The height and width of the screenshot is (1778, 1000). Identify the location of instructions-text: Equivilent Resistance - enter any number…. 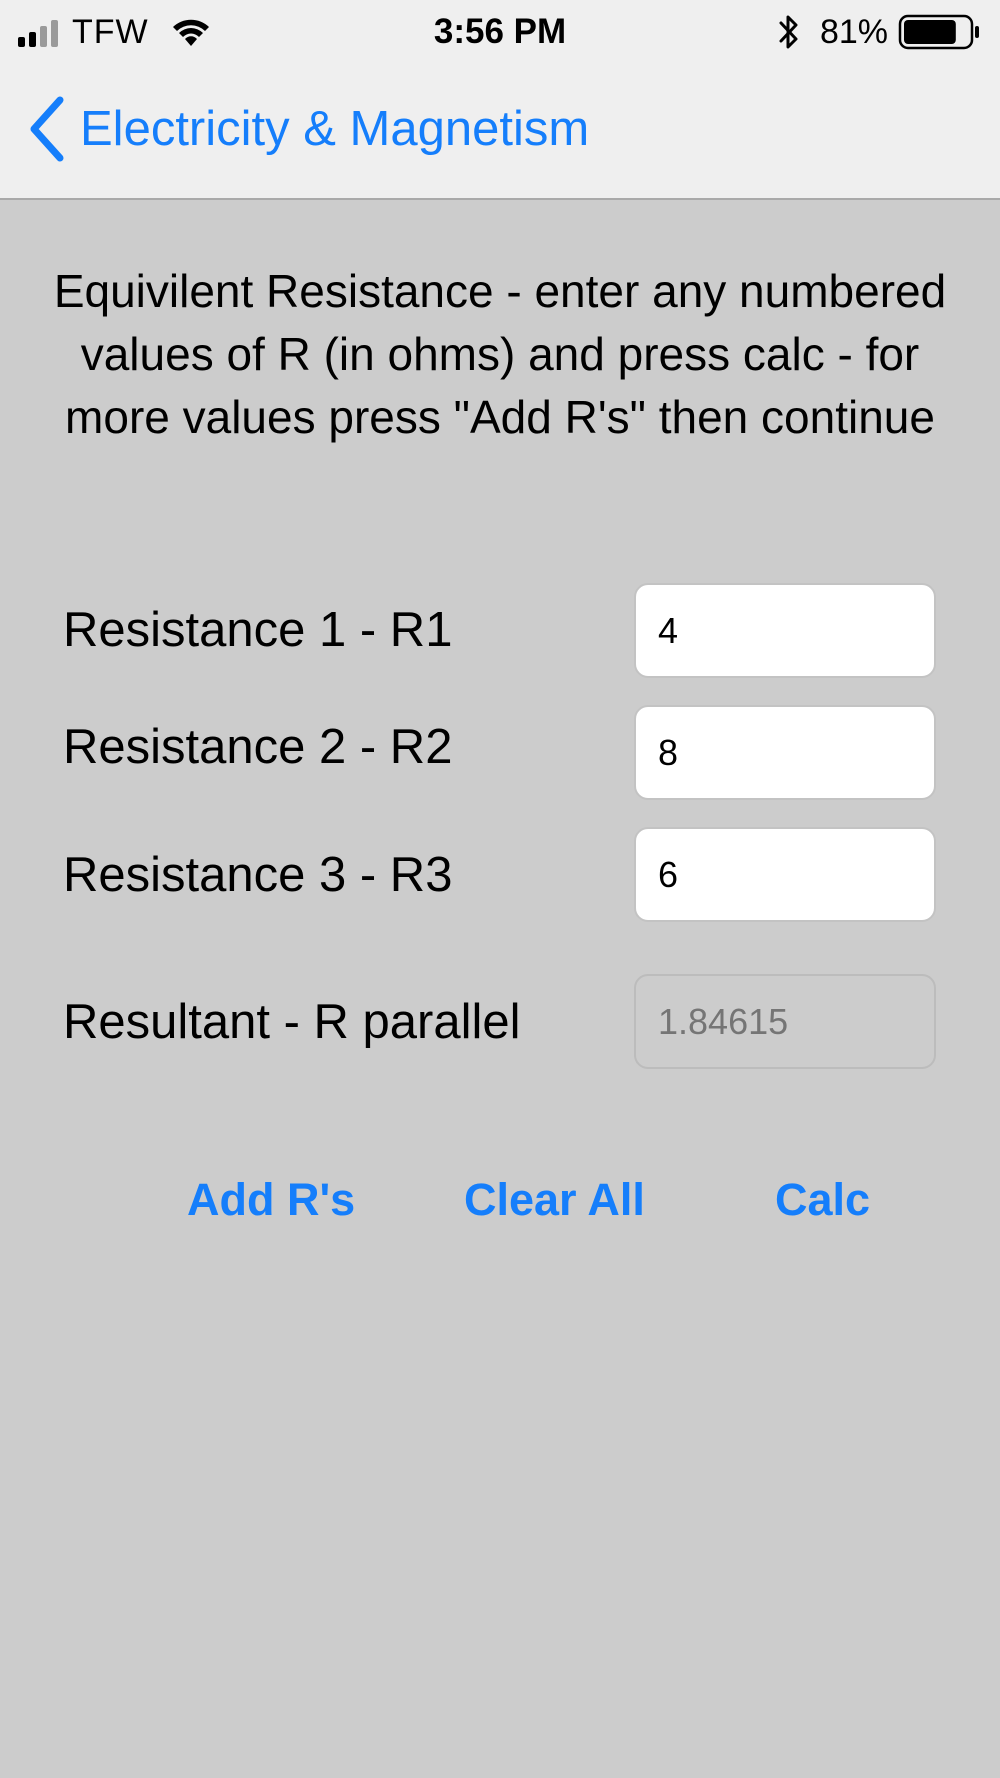
(500, 354).